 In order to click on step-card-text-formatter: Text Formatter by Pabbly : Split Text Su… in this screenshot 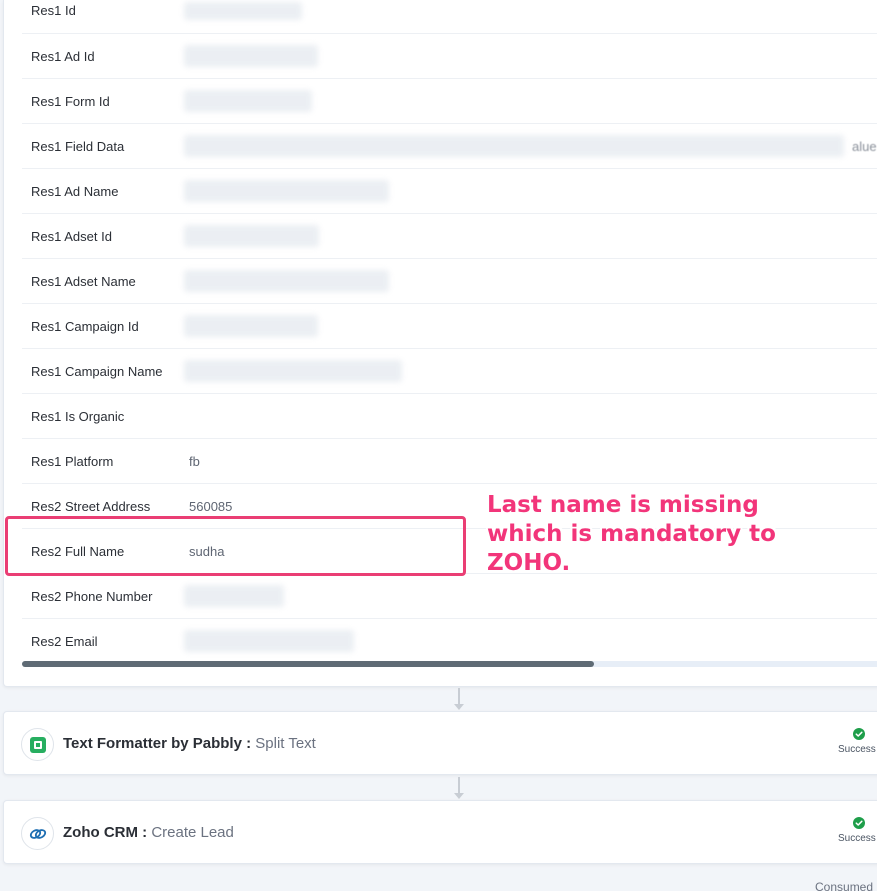, I will do `click(440, 743)`.